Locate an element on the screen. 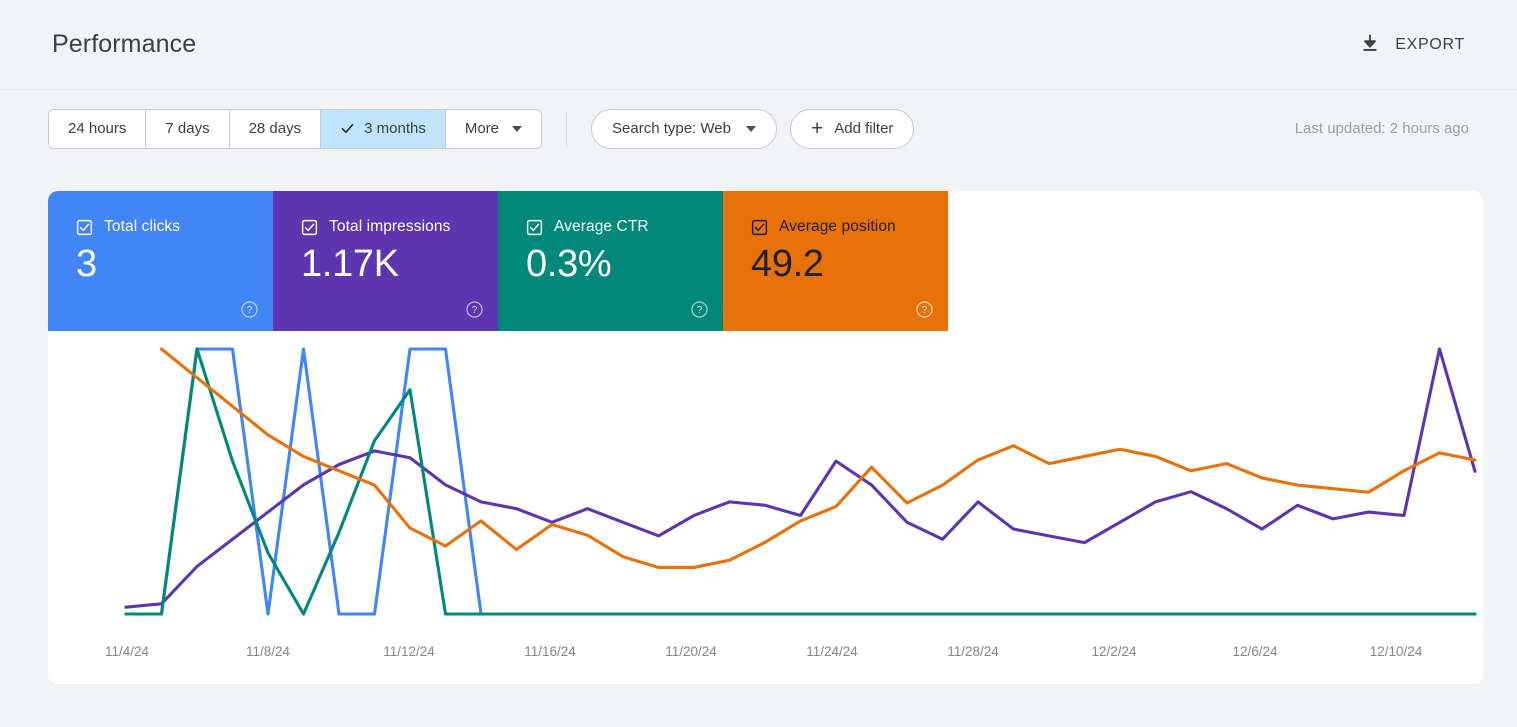 The width and height of the screenshot is (1517, 727). date-range-28-days: 28 days is located at coordinates (275, 128).